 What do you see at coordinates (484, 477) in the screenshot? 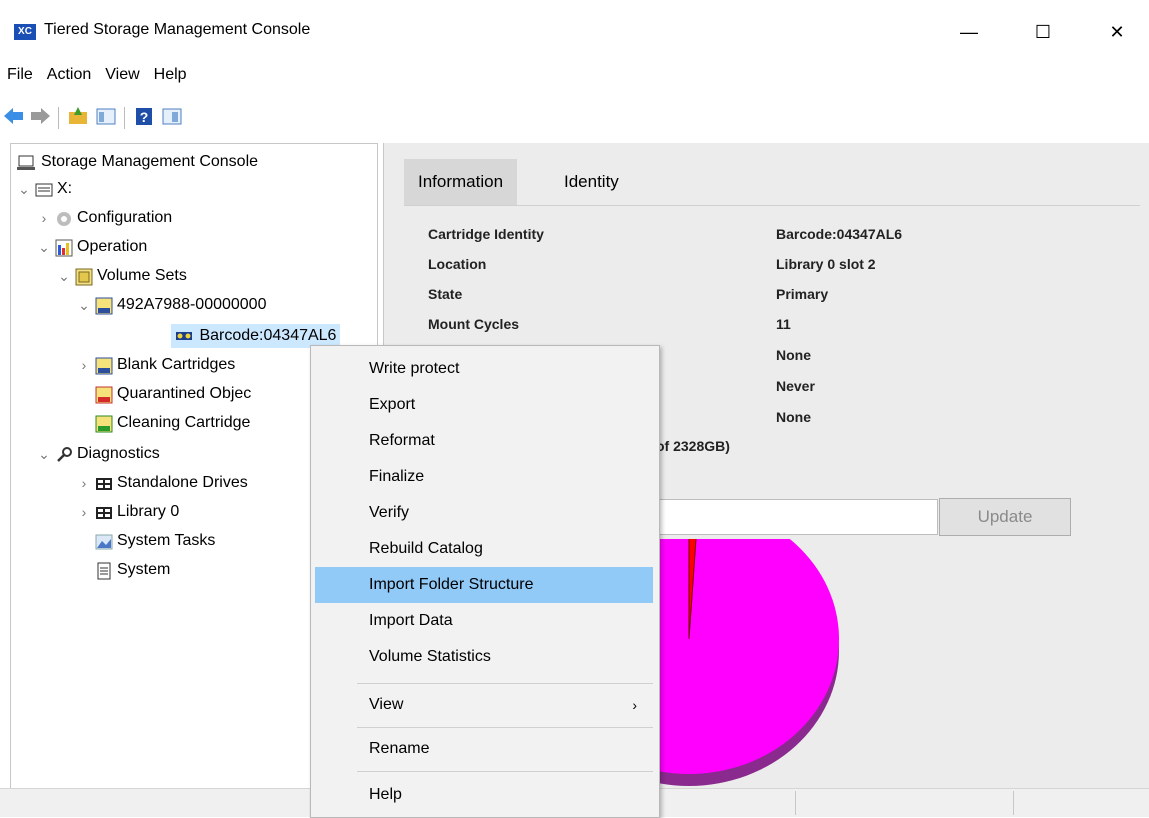
I see `menu-item-finalize: Finalize` at bounding box center [484, 477].